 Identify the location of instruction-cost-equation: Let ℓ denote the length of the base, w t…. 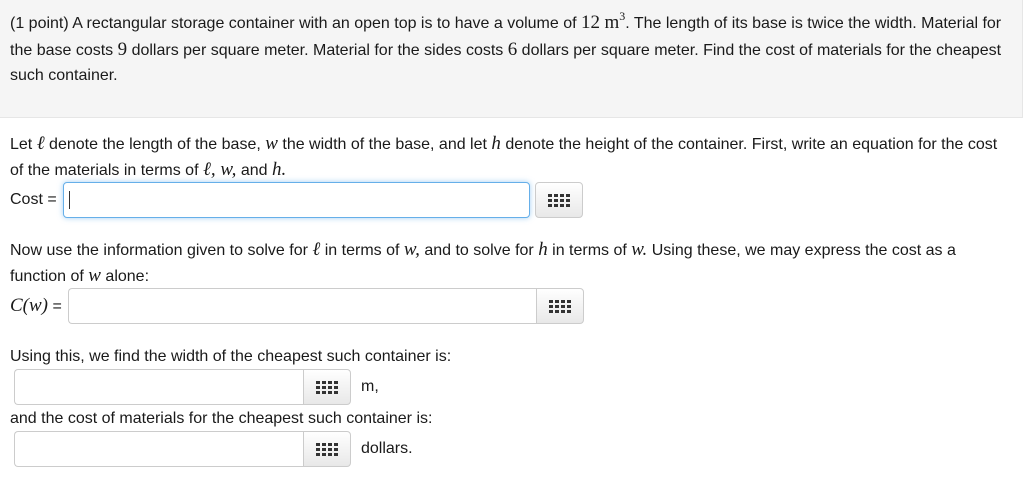
(510, 157).